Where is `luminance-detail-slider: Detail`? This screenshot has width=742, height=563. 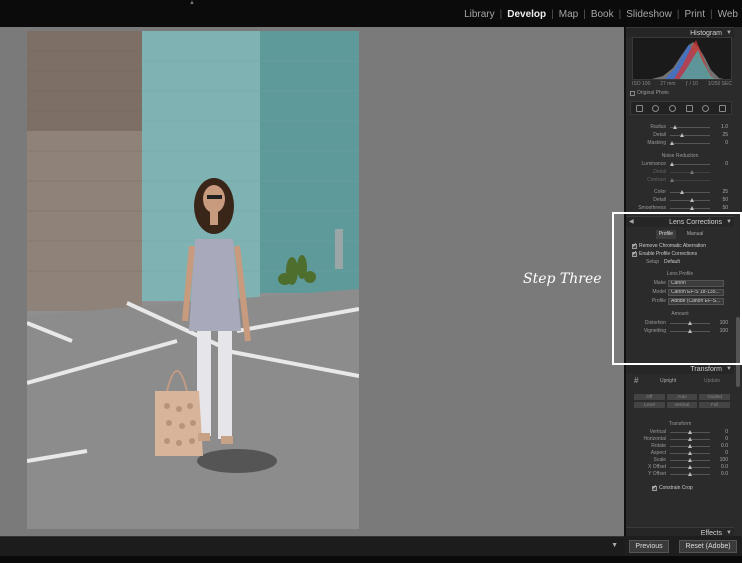
luminance-detail-slider: Detail is located at coordinates (680, 172).